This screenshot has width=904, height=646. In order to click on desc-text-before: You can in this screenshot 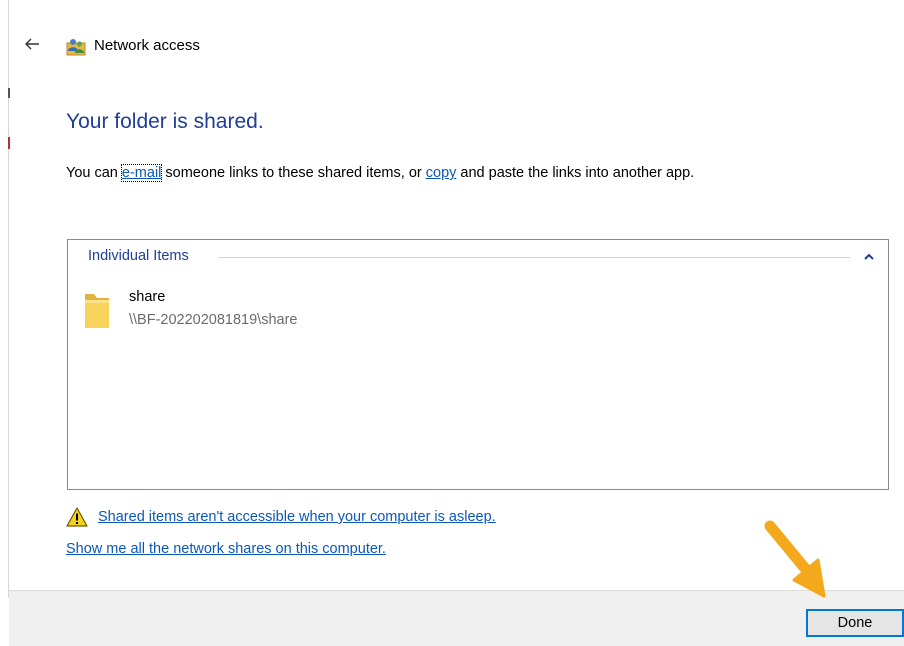, I will do `click(94, 173)`.